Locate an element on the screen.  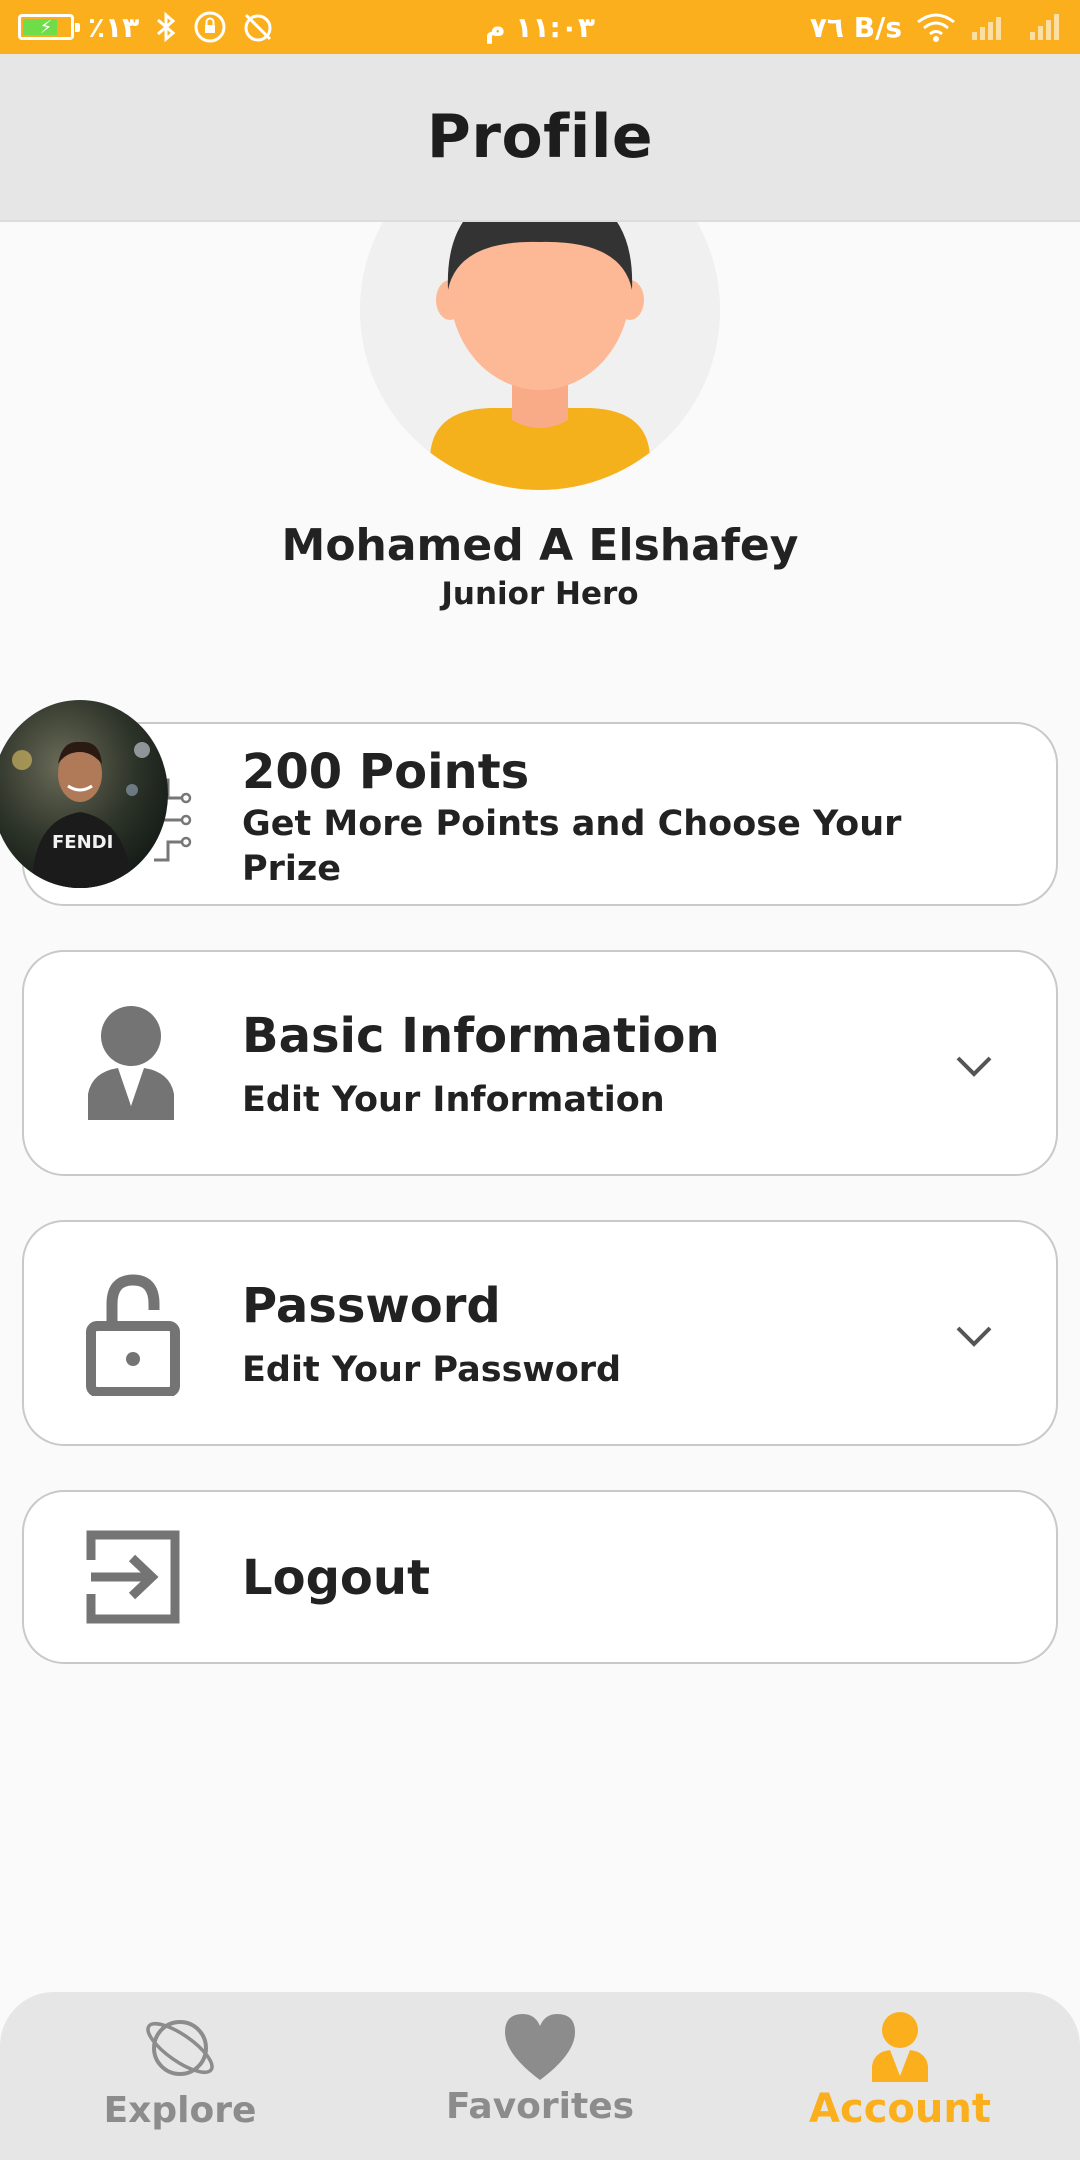
battery-percent: ٪١٣ is located at coordinates (114, 27).